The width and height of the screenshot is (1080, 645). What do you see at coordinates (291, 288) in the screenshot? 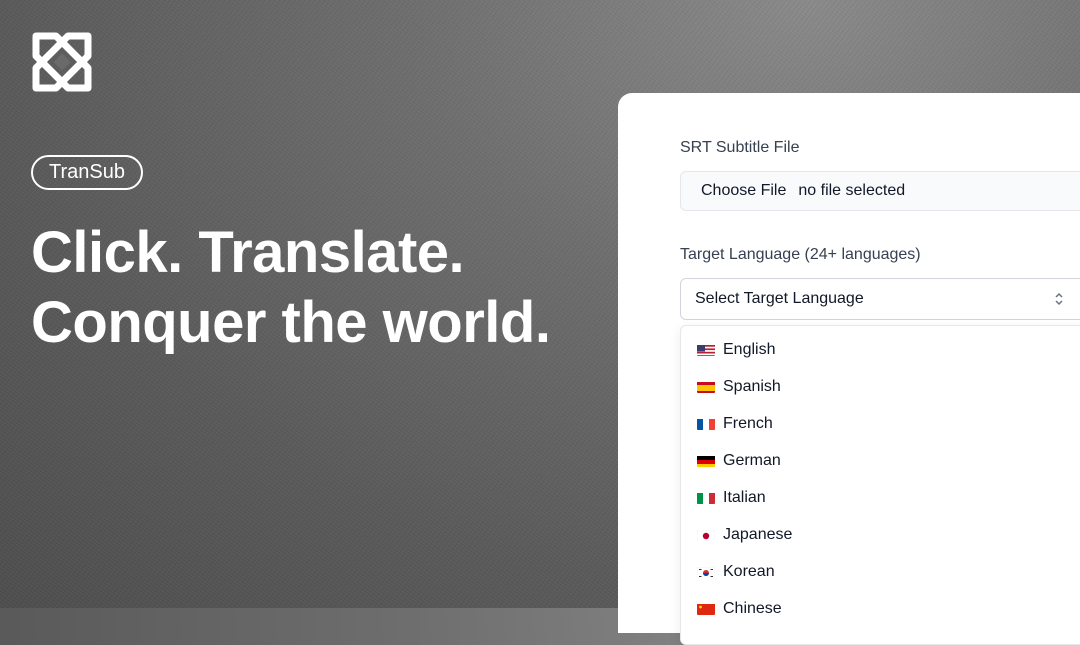
I see `hero-headline: Click. Translate. Conquer the world.` at bounding box center [291, 288].